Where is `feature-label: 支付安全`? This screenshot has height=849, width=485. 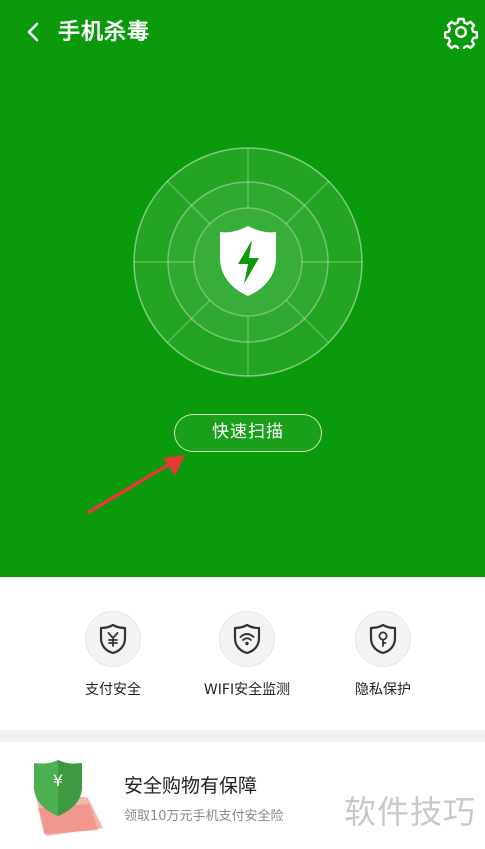 feature-label: 支付安全 is located at coordinates (113, 690).